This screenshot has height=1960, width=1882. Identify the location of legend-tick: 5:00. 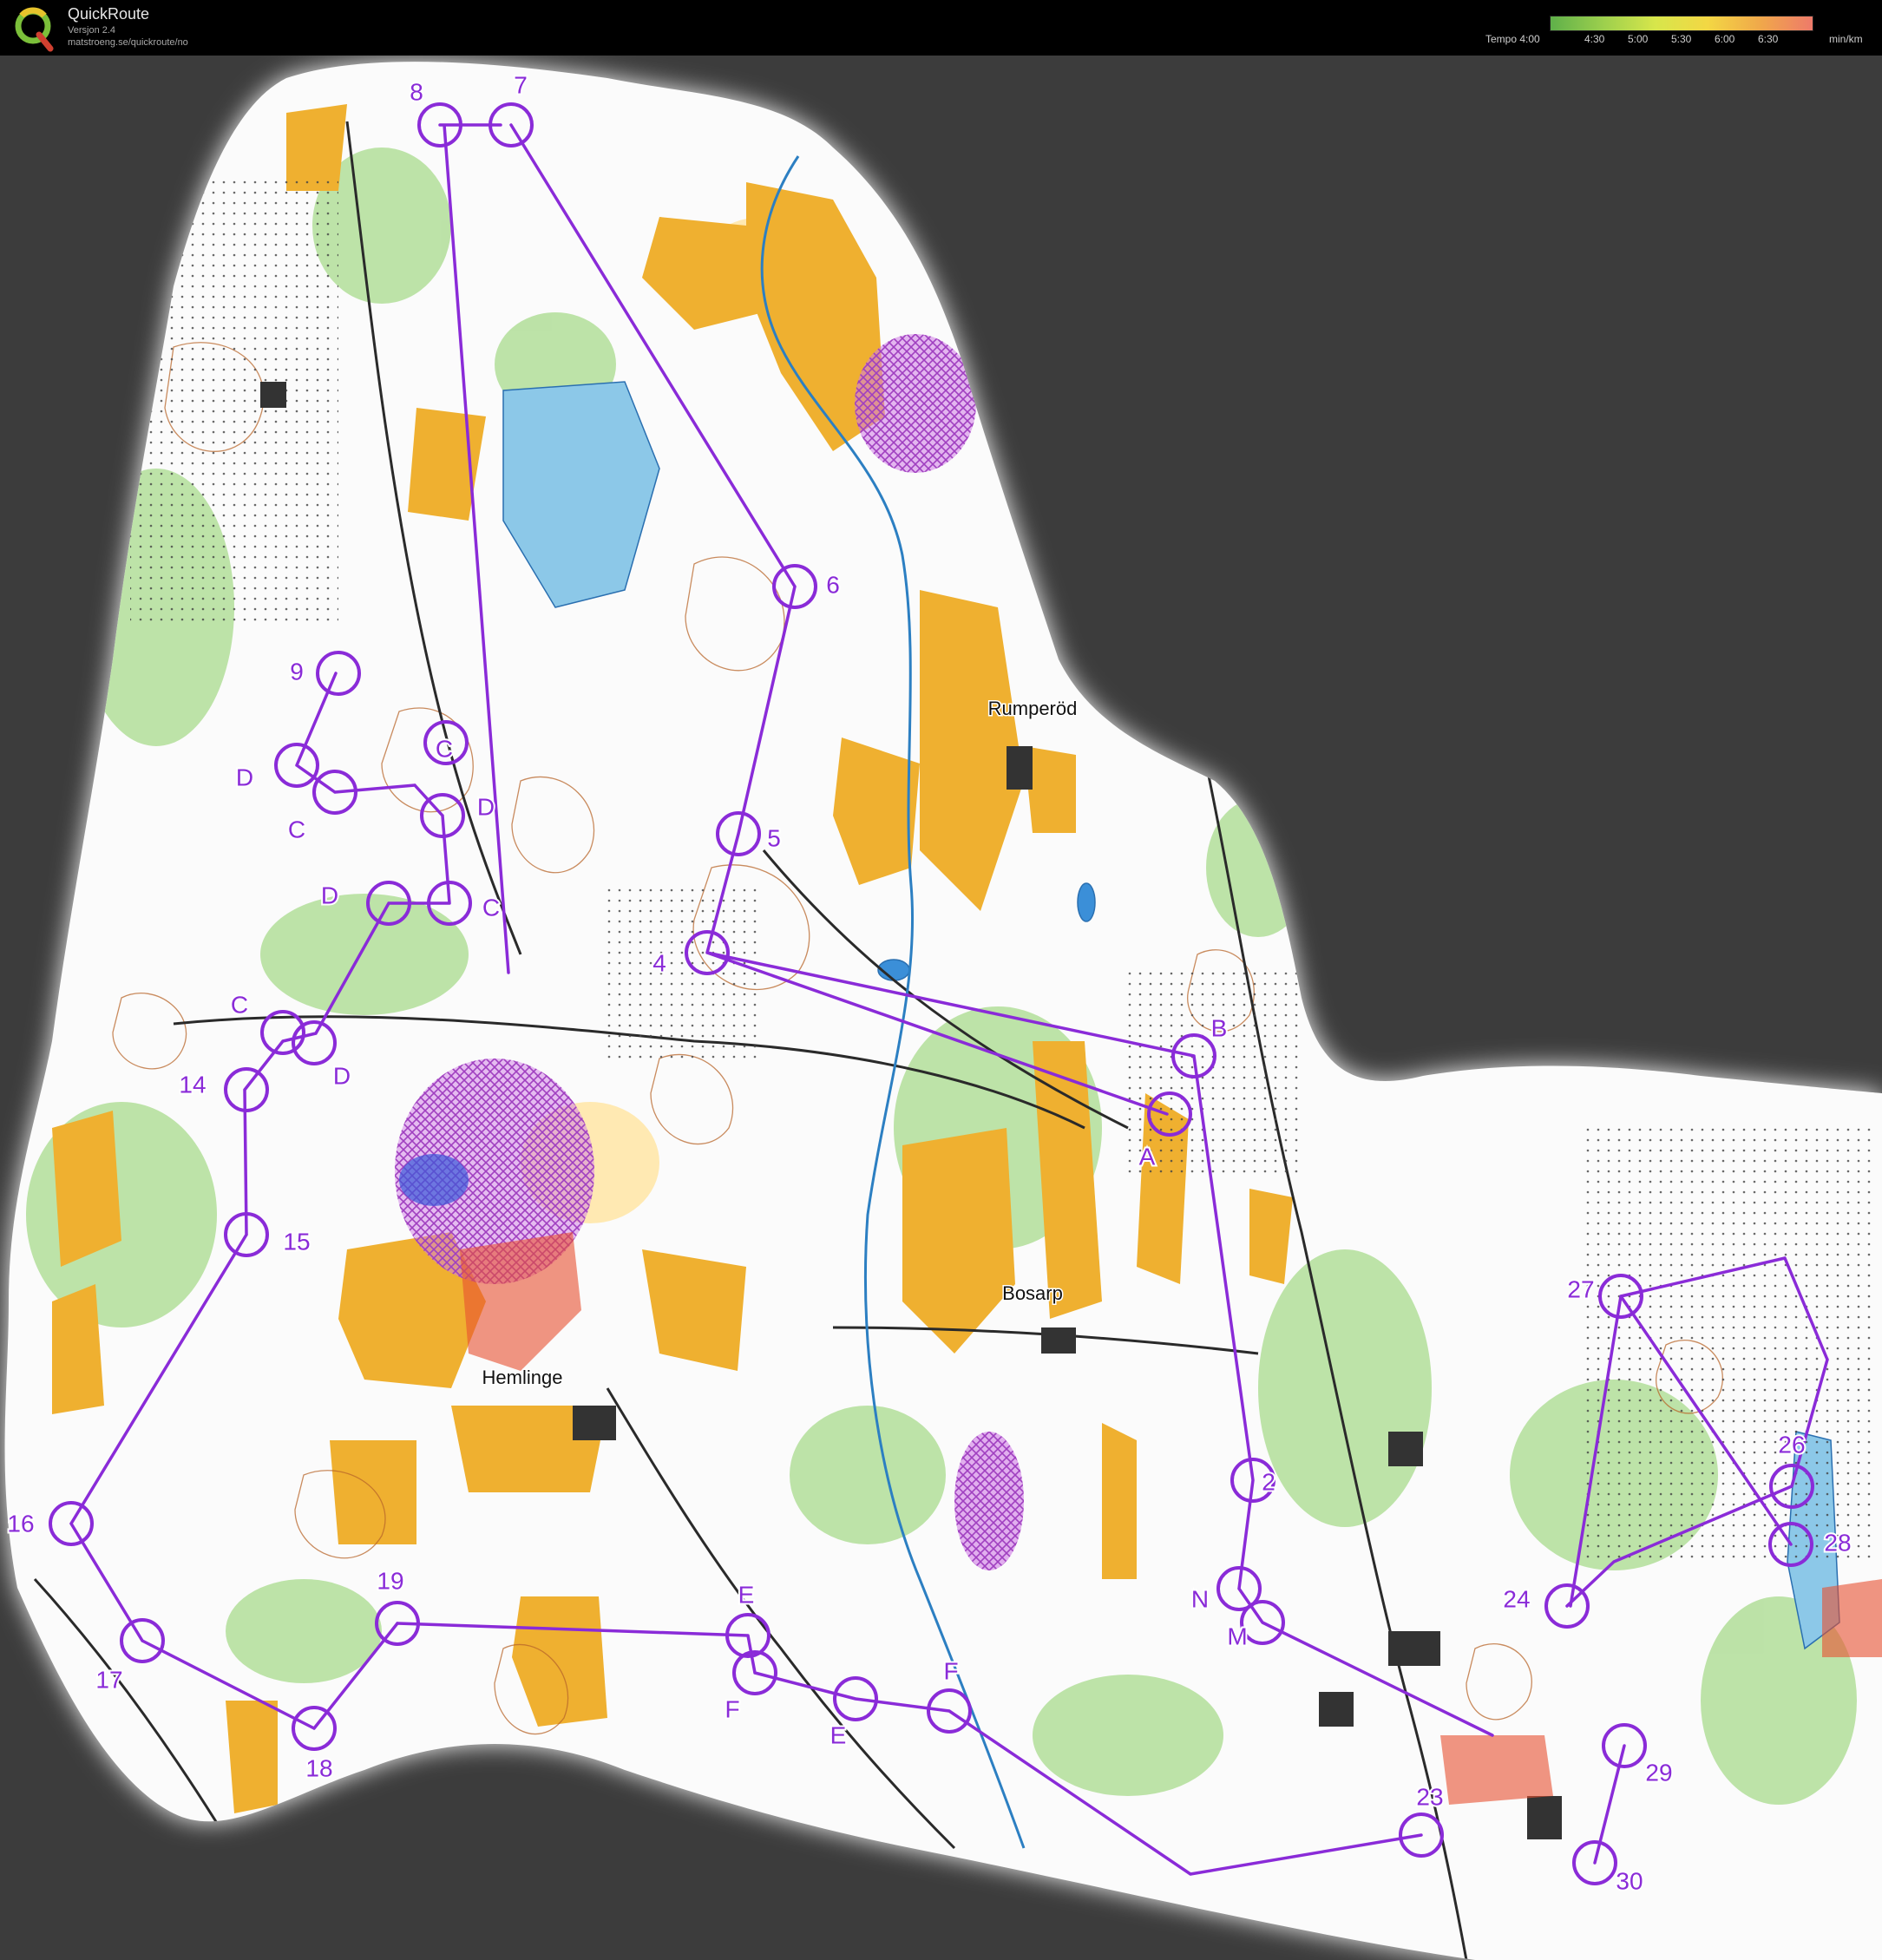
(1638, 39).